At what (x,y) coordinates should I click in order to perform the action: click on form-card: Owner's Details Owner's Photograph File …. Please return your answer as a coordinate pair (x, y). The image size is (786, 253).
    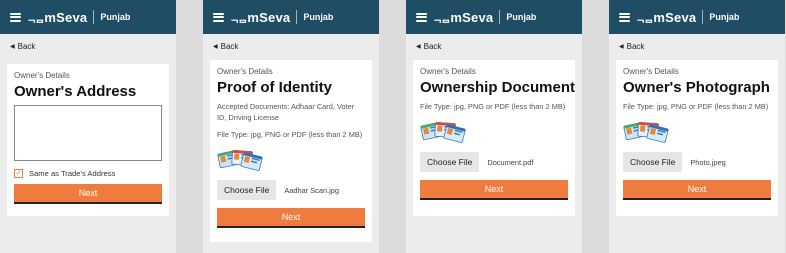
    Looking at the image, I should click on (697, 138).